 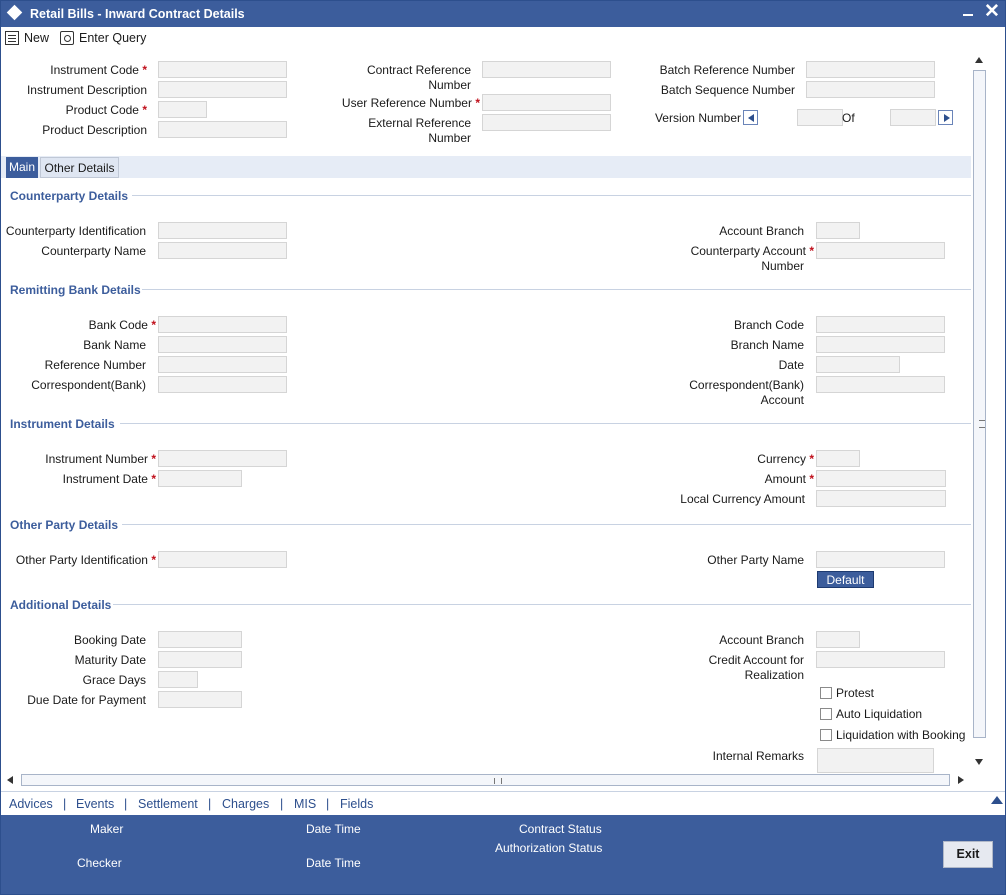 I want to click on additional-divider, so click(x=542, y=604).